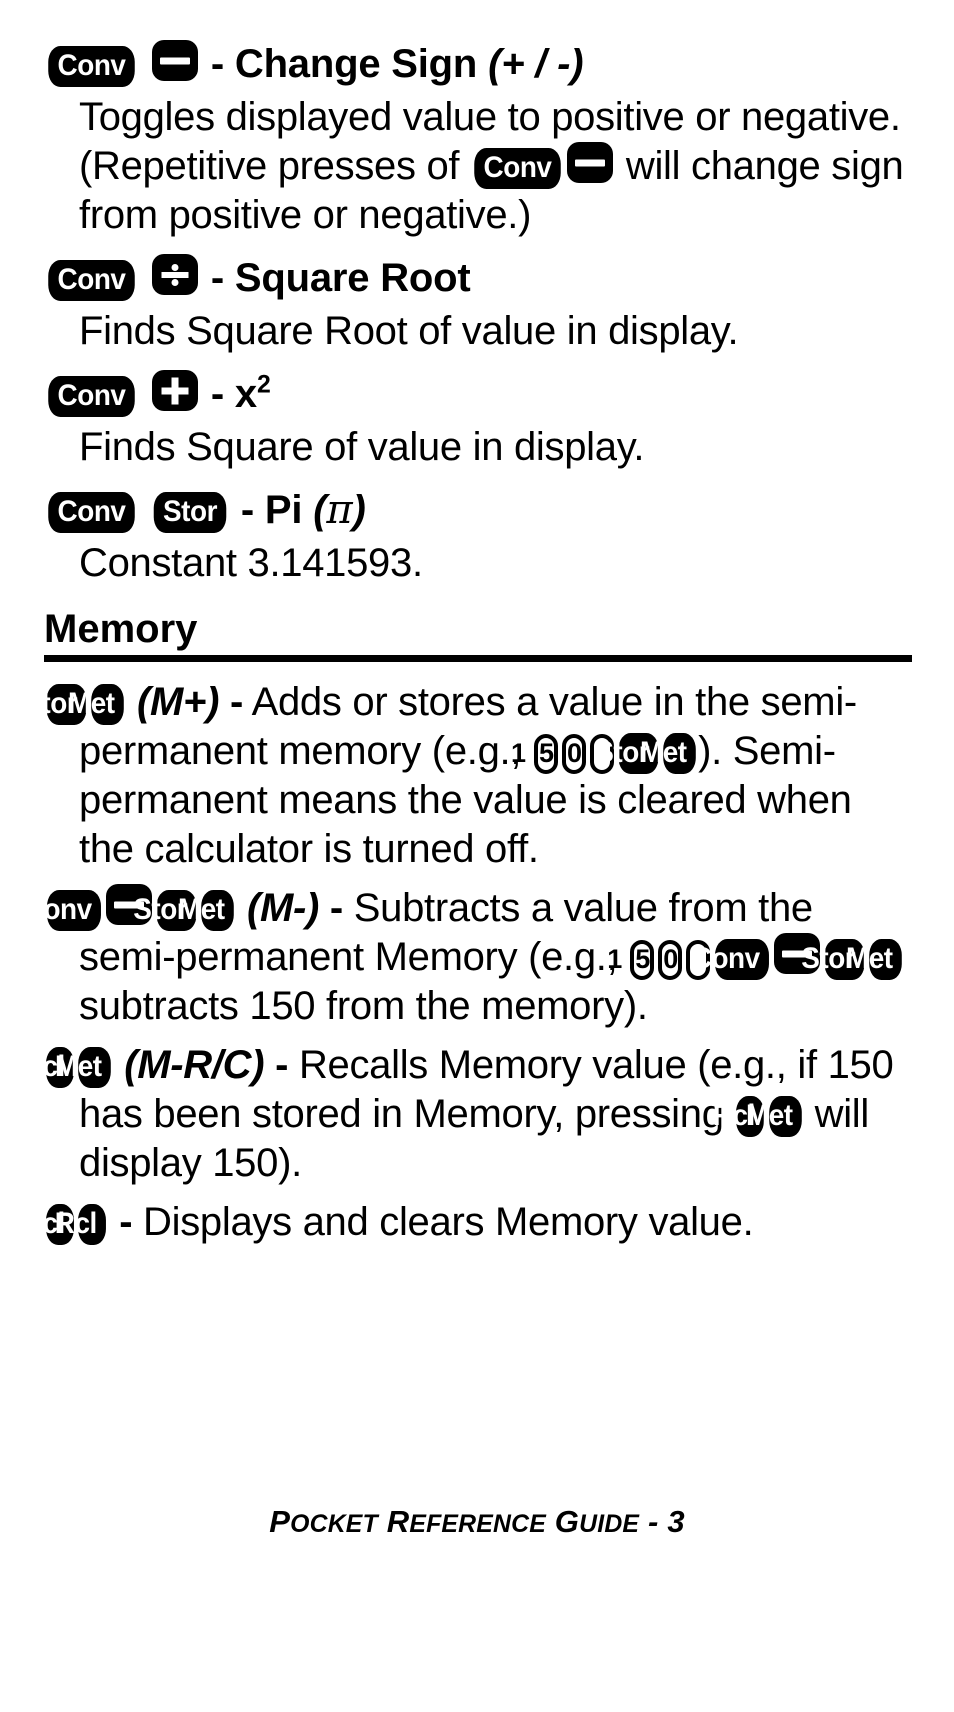 The width and height of the screenshot is (954, 1712). I want to click on footer-reference-cap: R, so click(398, 1521).